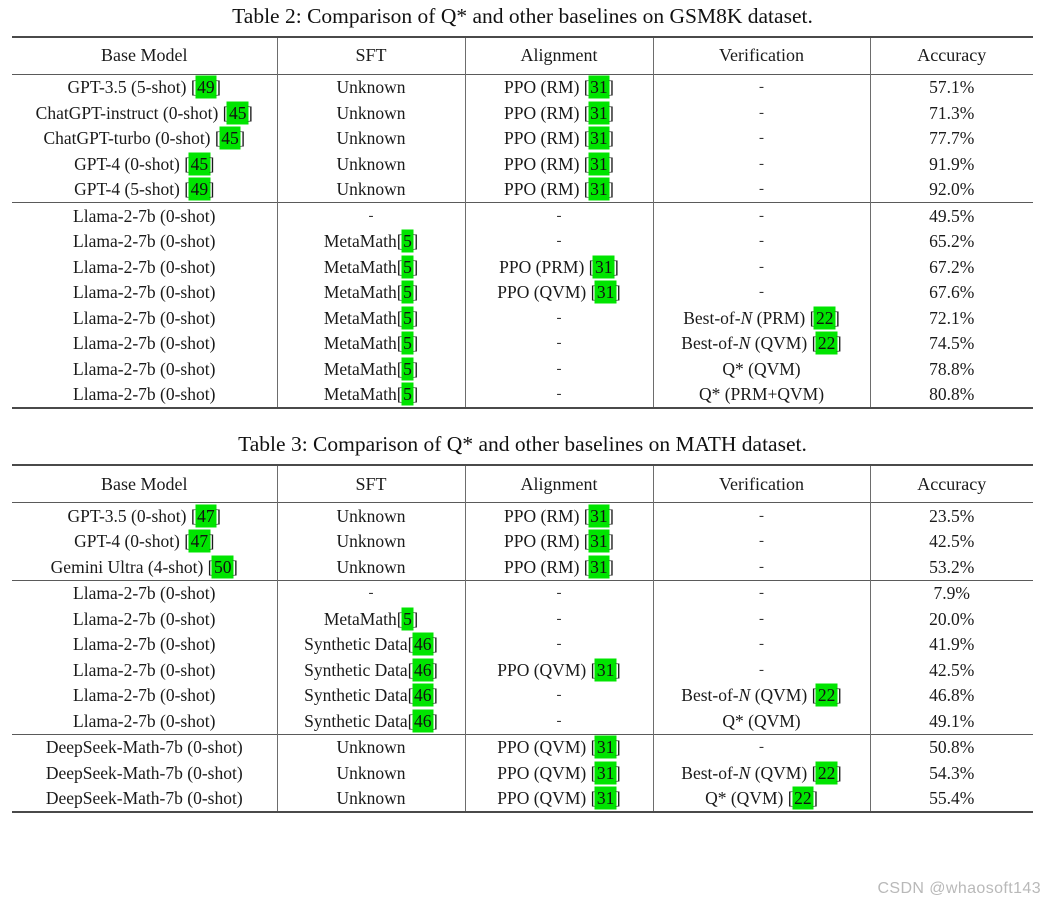 This screenshot has width=1045, height=903. Describe the element at coordinates (761, 318) in the screenshot. I see `cell-verification: Best-of-N (PRM) [22]` at that location.